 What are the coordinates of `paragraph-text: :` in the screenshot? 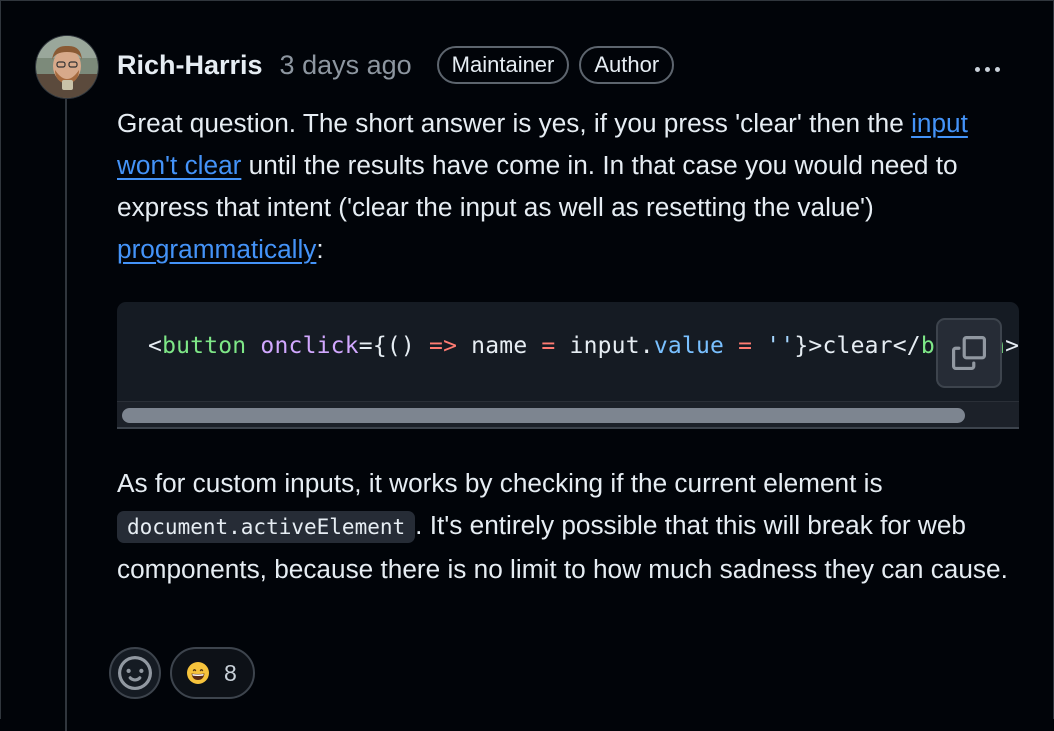 It's located at (320, 249).